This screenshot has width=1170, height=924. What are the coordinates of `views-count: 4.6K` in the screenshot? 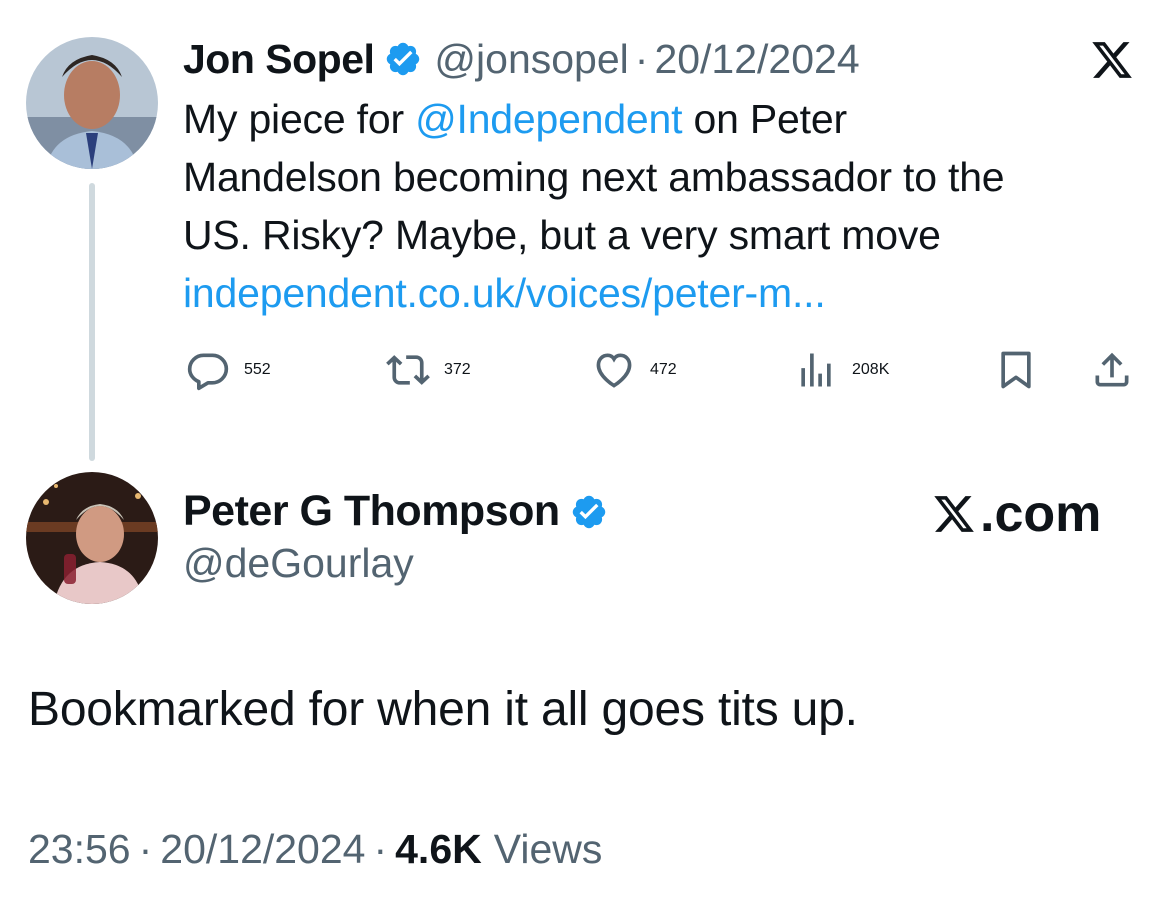 It's located at (438, 849).